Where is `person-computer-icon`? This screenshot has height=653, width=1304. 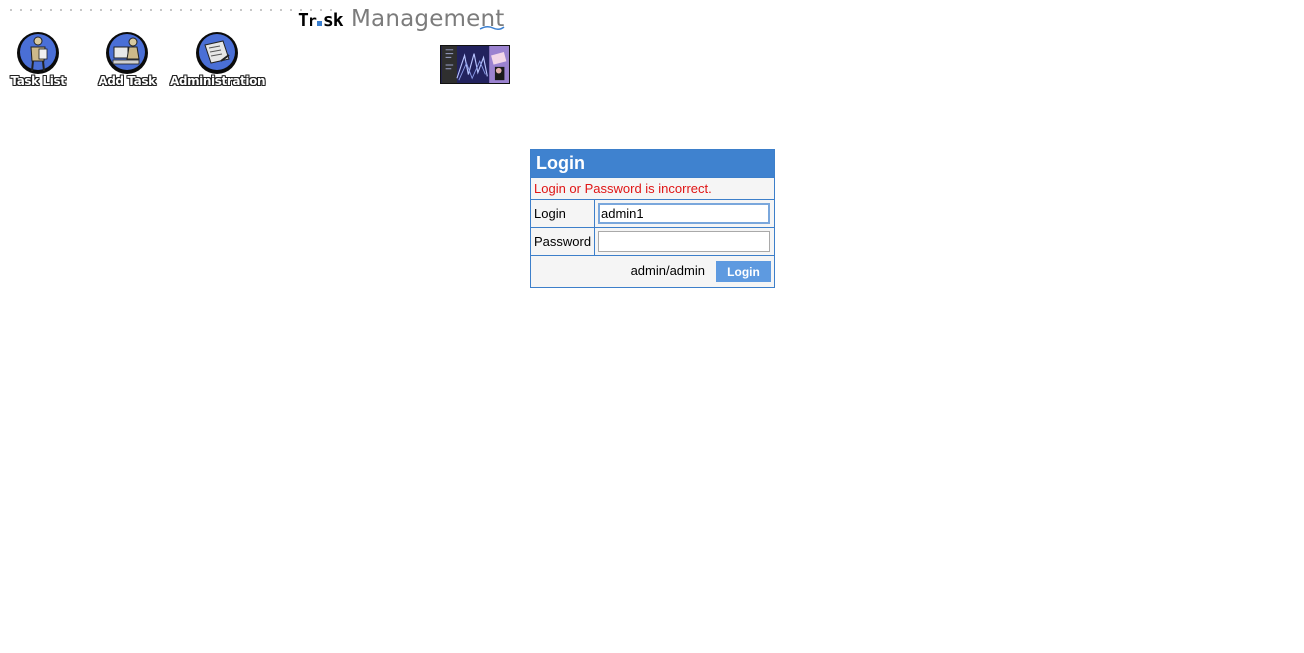 person-computer-icon is located at coordinates (127, 53).